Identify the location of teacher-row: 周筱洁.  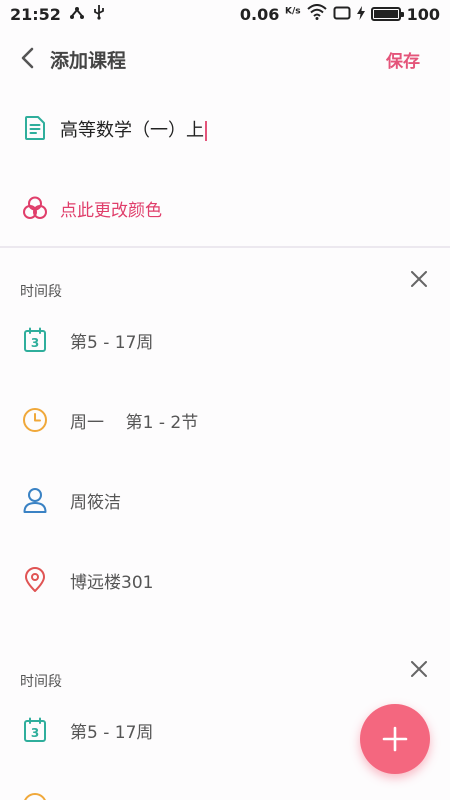
(225, 500).